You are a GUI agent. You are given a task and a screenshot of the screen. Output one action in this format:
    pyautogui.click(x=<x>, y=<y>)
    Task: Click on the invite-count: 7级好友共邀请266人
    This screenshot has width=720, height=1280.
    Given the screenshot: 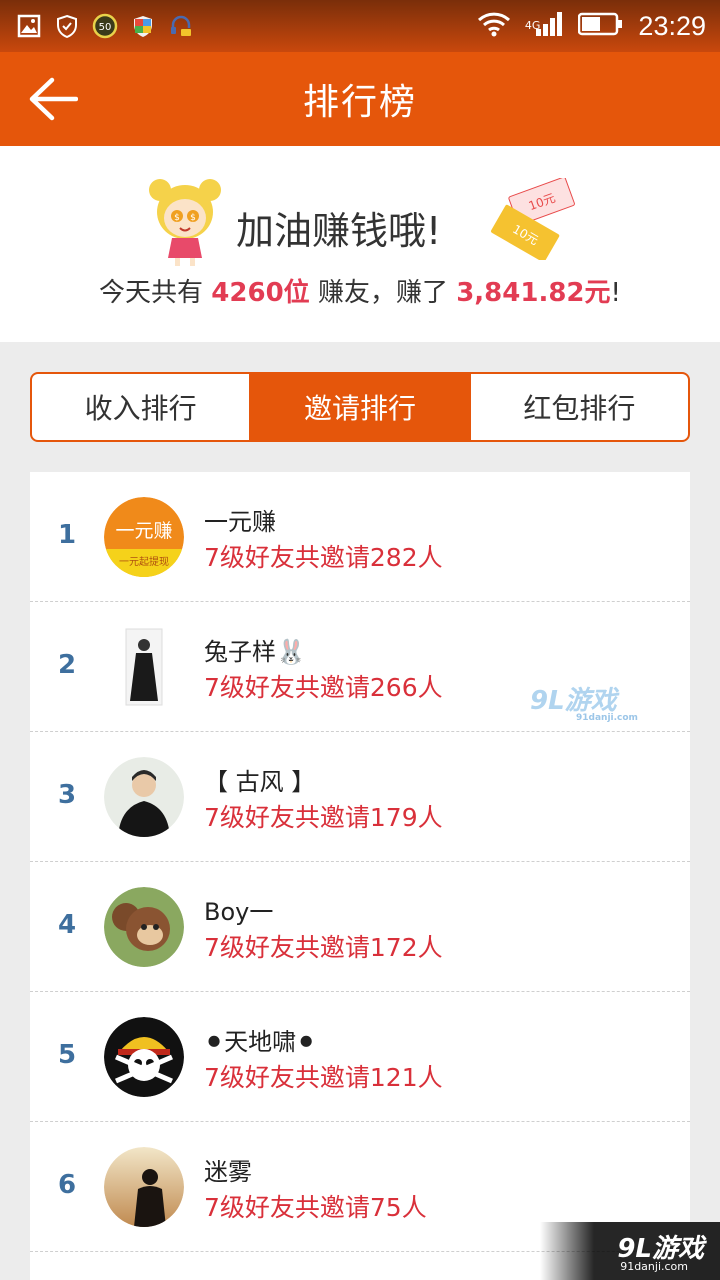 What is the action you would take?
    pyautogui.click(x=323, y=687)
    